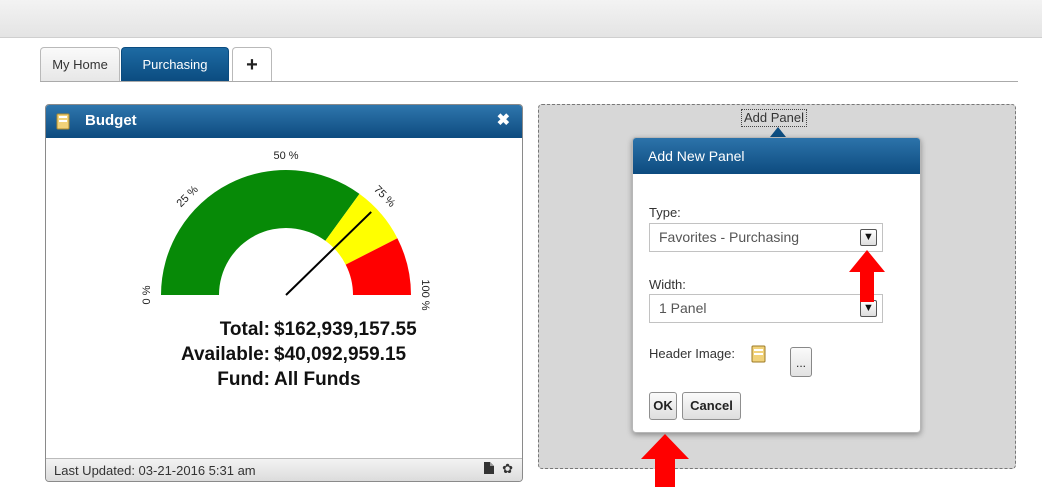 Image resolution: width=1042 pixels, height=487 pixels. Describe the element at coordinates (503, 120) in the screenshot. I see `close-panel-icon: ✖` at that location.